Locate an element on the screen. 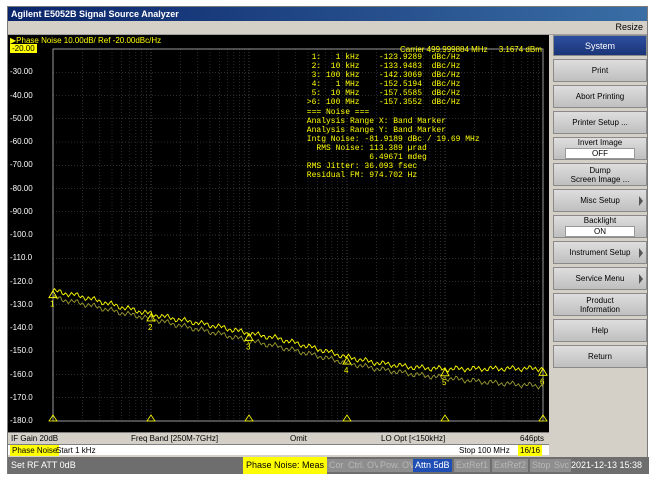  y-tick-label: -30.00 is located at coordinates (21, 72).